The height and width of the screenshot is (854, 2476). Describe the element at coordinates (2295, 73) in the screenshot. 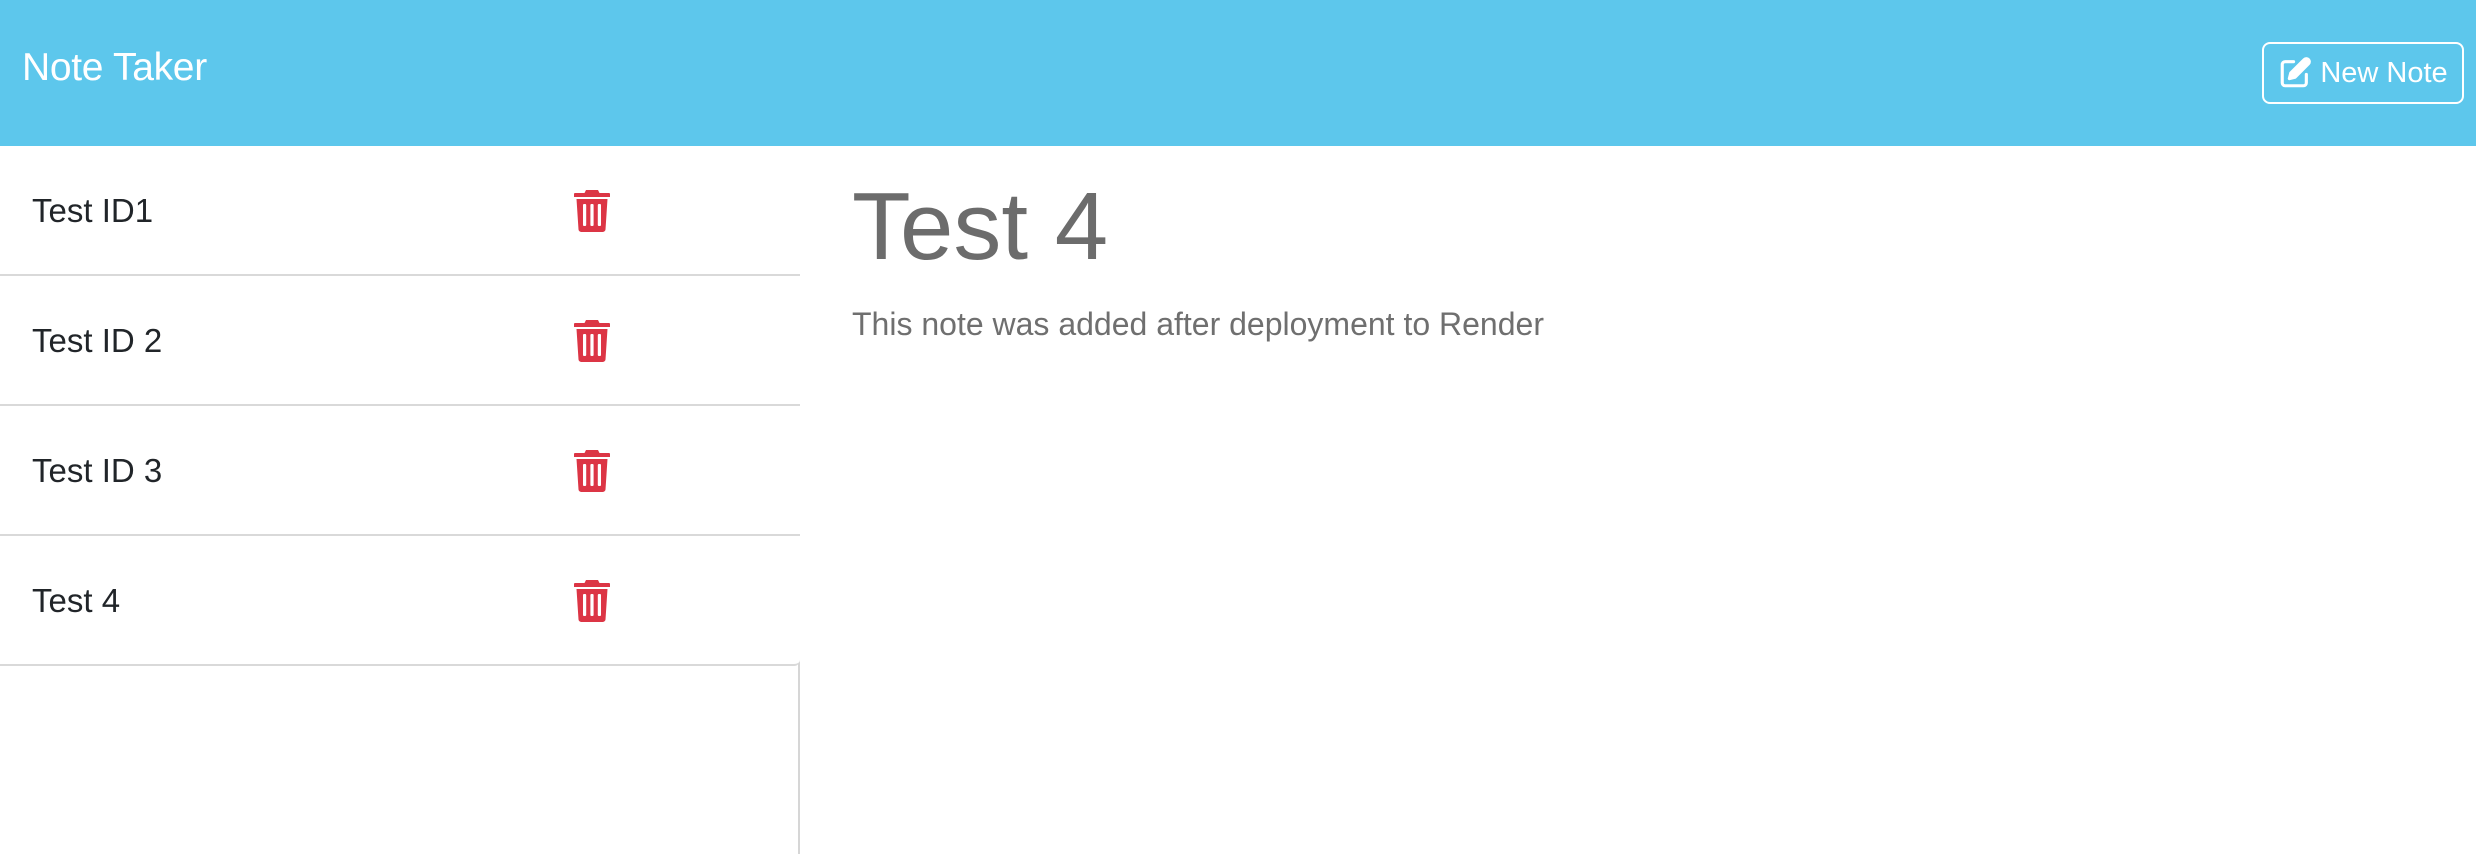

I see `edit-icon` at that location.